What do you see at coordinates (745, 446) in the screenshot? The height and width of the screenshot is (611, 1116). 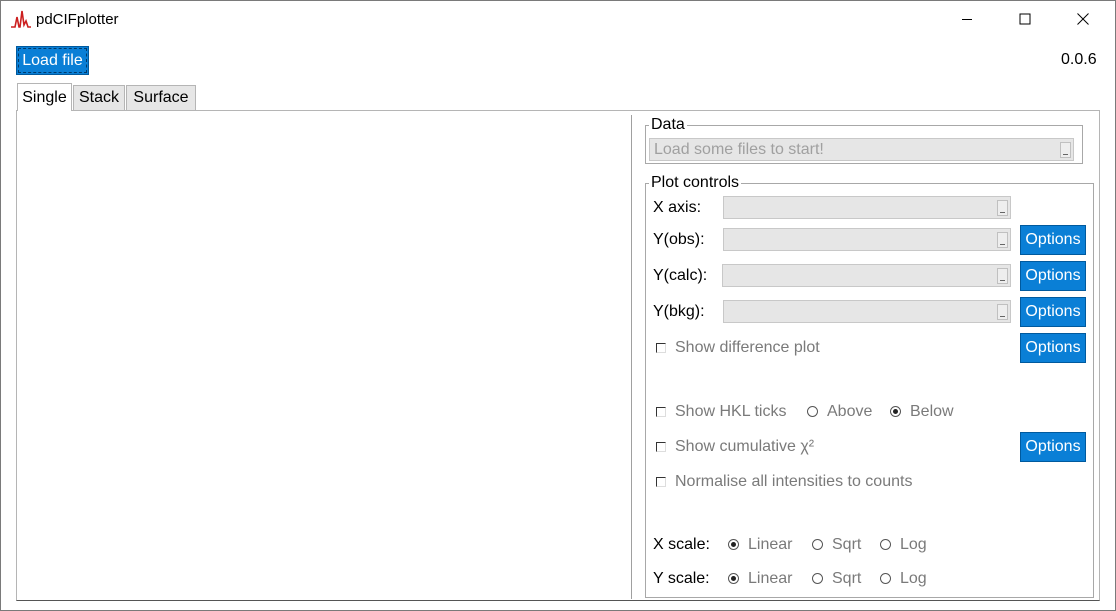 I see `show-chi2-label: Show cumulative χ²` at bounding box center [745, 446].